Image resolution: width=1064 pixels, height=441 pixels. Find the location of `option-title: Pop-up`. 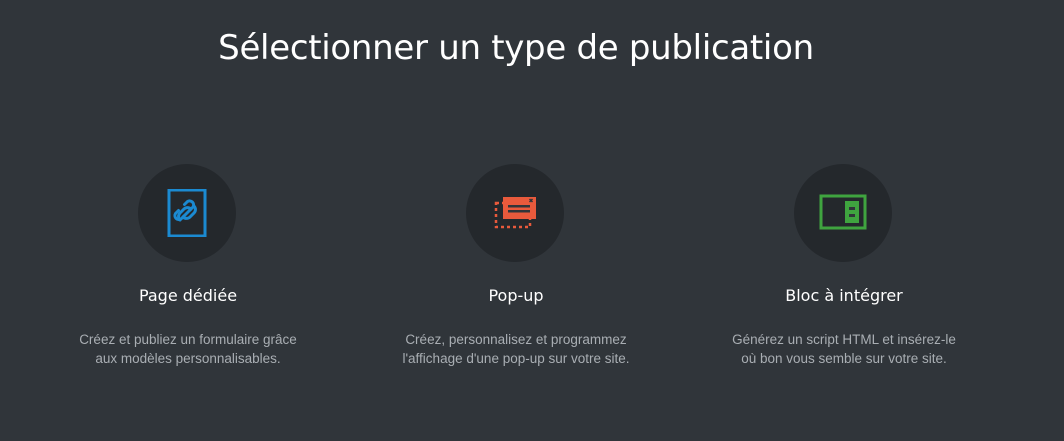

option-title: Pop-up is located at coordinates (516, 295).